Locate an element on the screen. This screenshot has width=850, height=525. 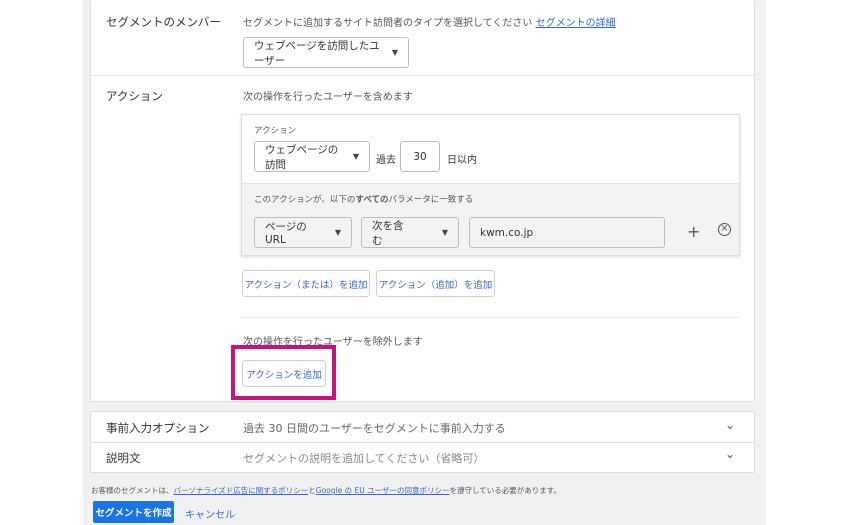
description-label: 説明文 is located at coordinates (123, 458).